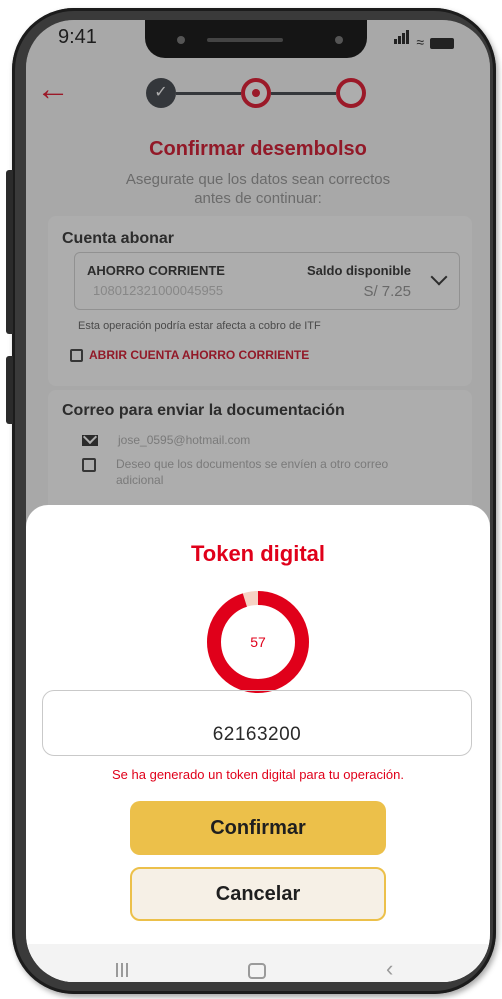  Describe the element at coordinates (257, 723) in the screenshot. I see `token-input: 62163200` at that location.